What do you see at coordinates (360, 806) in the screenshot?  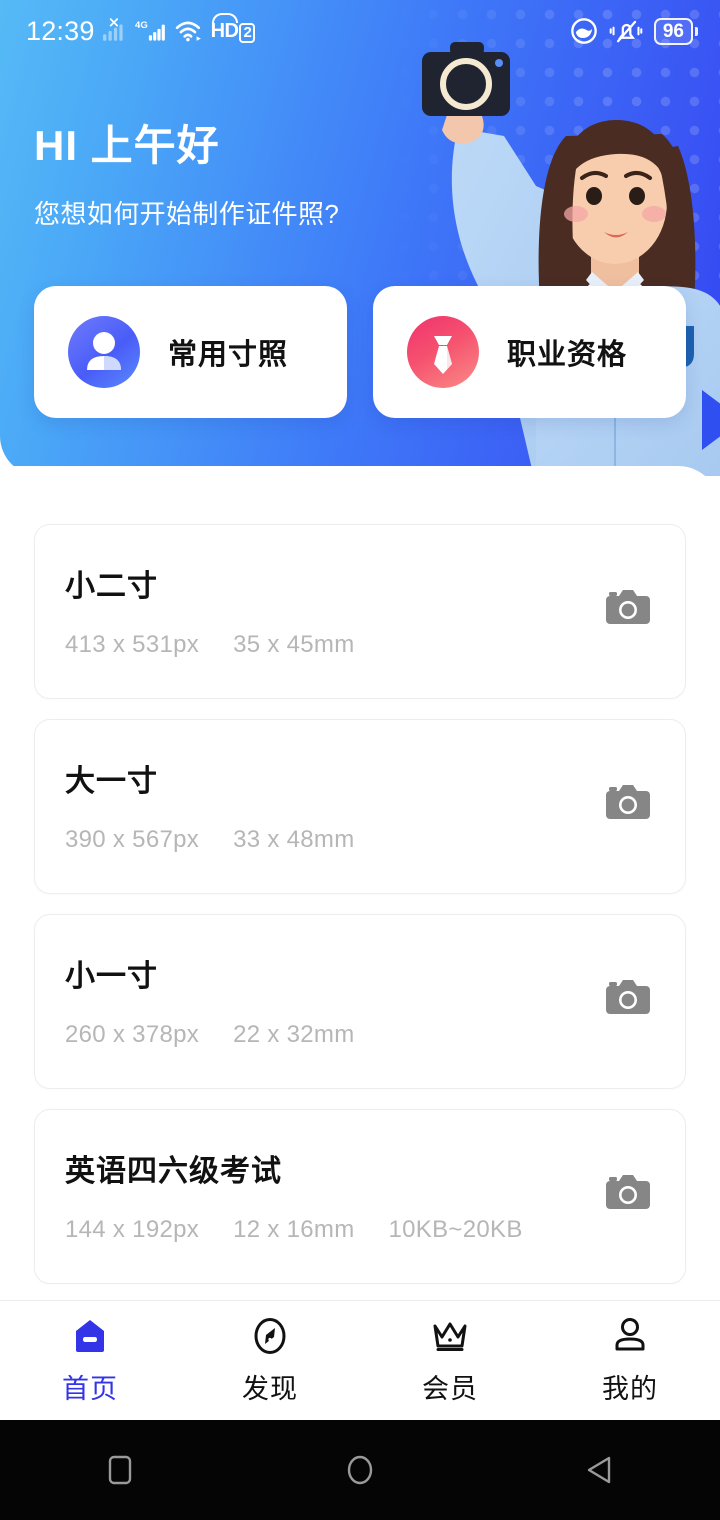 I see `list-item: 大一寸 390 x 567px 33 x 48mm` at bounding box center [360, 806].